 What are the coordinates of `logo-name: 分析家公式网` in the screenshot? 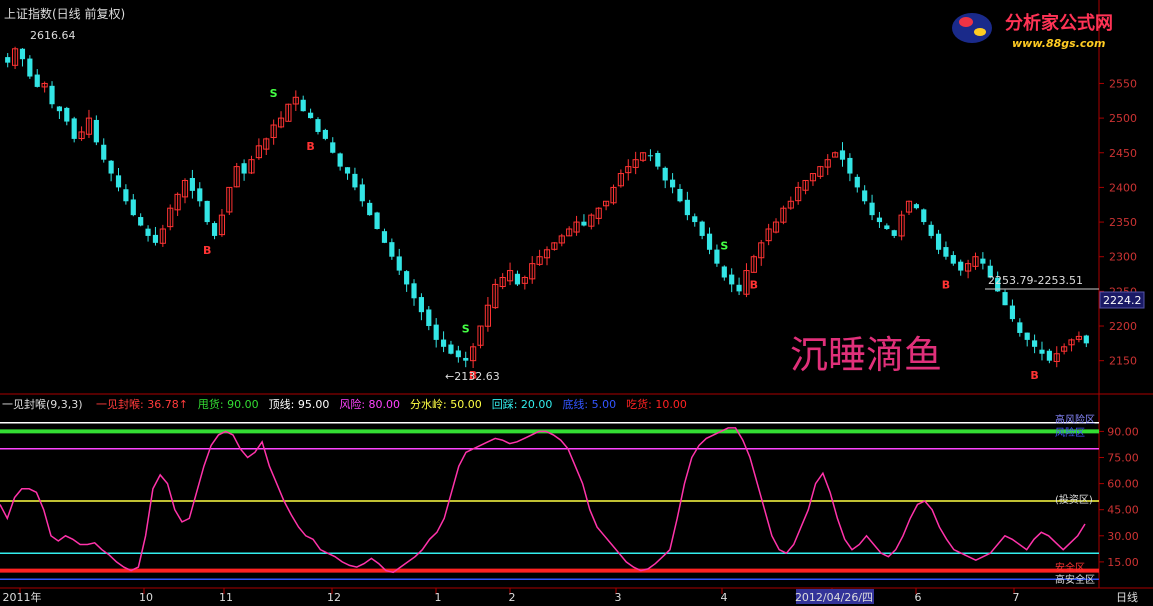 It's located at (1059, 23).